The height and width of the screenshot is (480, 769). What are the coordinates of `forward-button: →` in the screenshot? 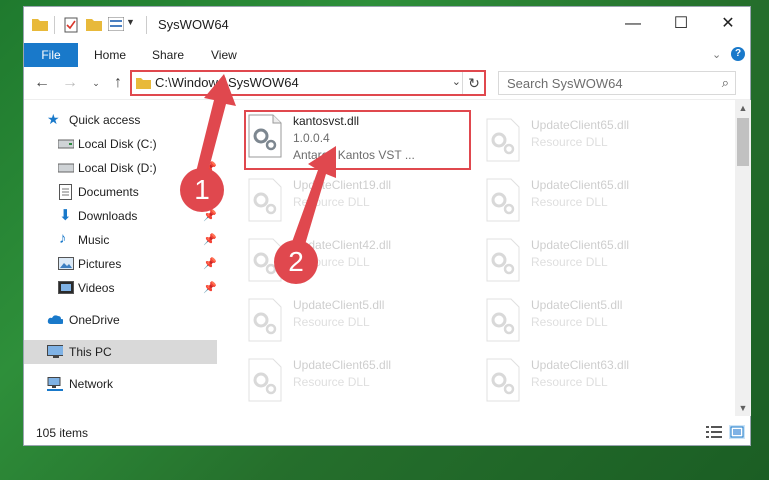 It's located at (70, 83).